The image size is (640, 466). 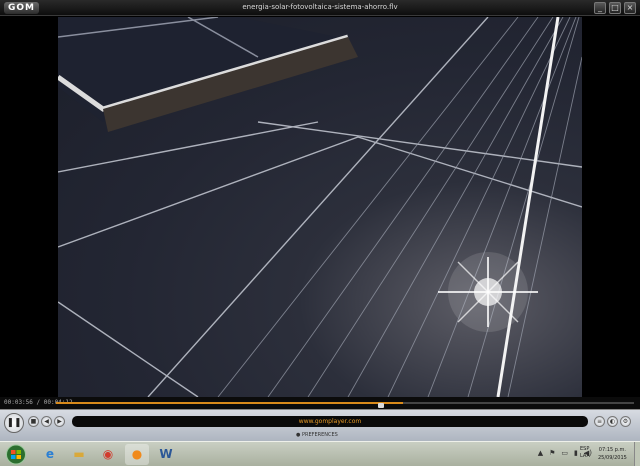 I want to click on pause-icon: ❚❚, so click(x=14, y=423).